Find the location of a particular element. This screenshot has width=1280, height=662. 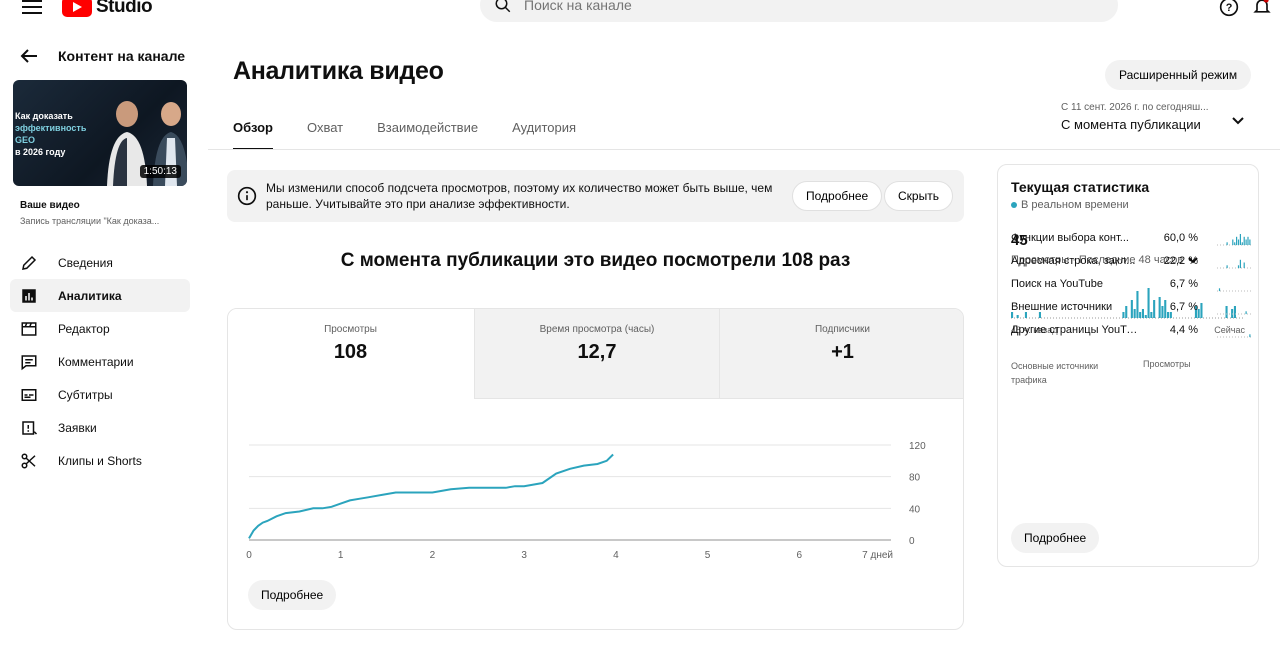

sidebar-item-comments: Комментарии is located at coordinates (100, 361).